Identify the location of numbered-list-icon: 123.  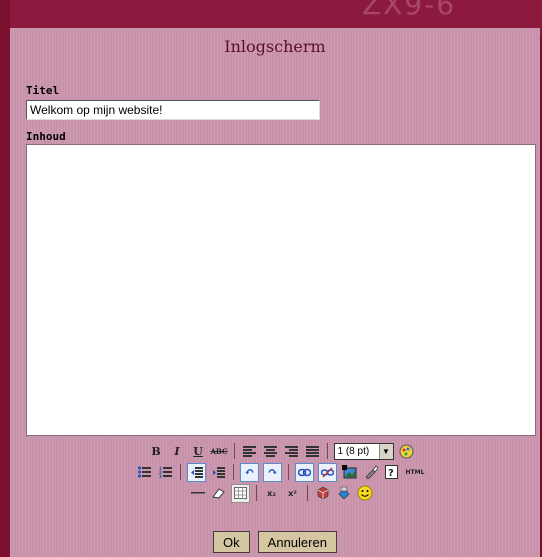
(165, 472).